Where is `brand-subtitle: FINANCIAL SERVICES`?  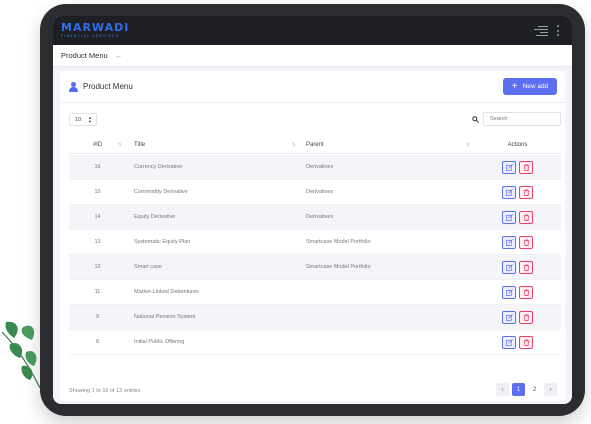
brand-subtitle: FINANCIAL SERVICES is located at coordinates (90, 36).